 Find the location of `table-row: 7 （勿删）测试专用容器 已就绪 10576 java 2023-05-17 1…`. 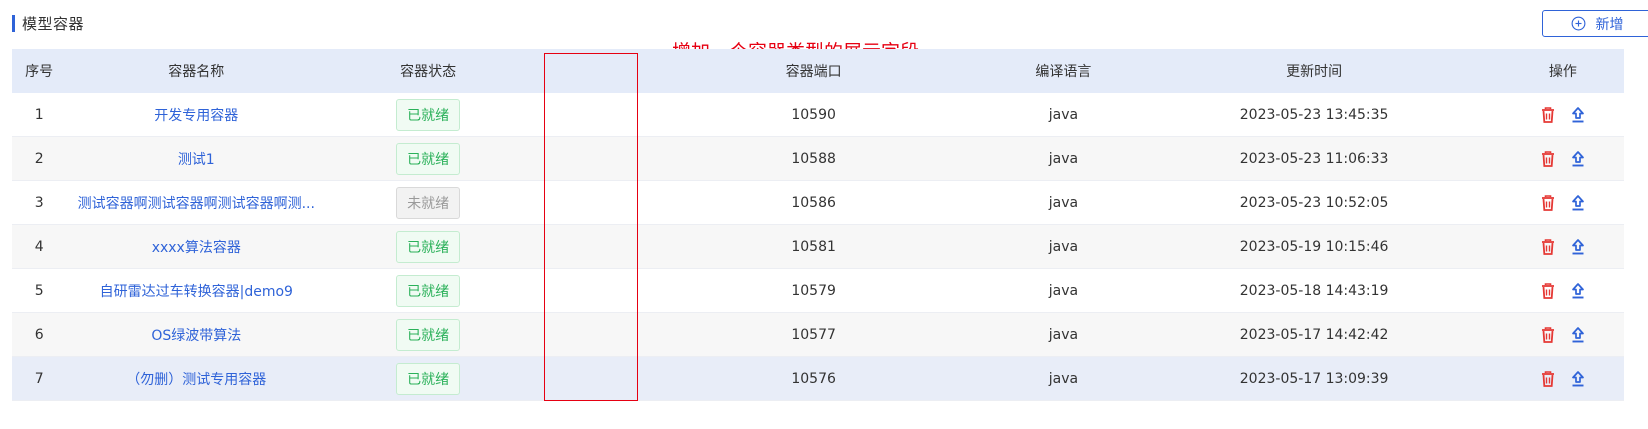

table-row: 7 （勿删）测试专用容器 已就绪 10576 java 2023-05-17 1… is located at coordinates (818, 379).